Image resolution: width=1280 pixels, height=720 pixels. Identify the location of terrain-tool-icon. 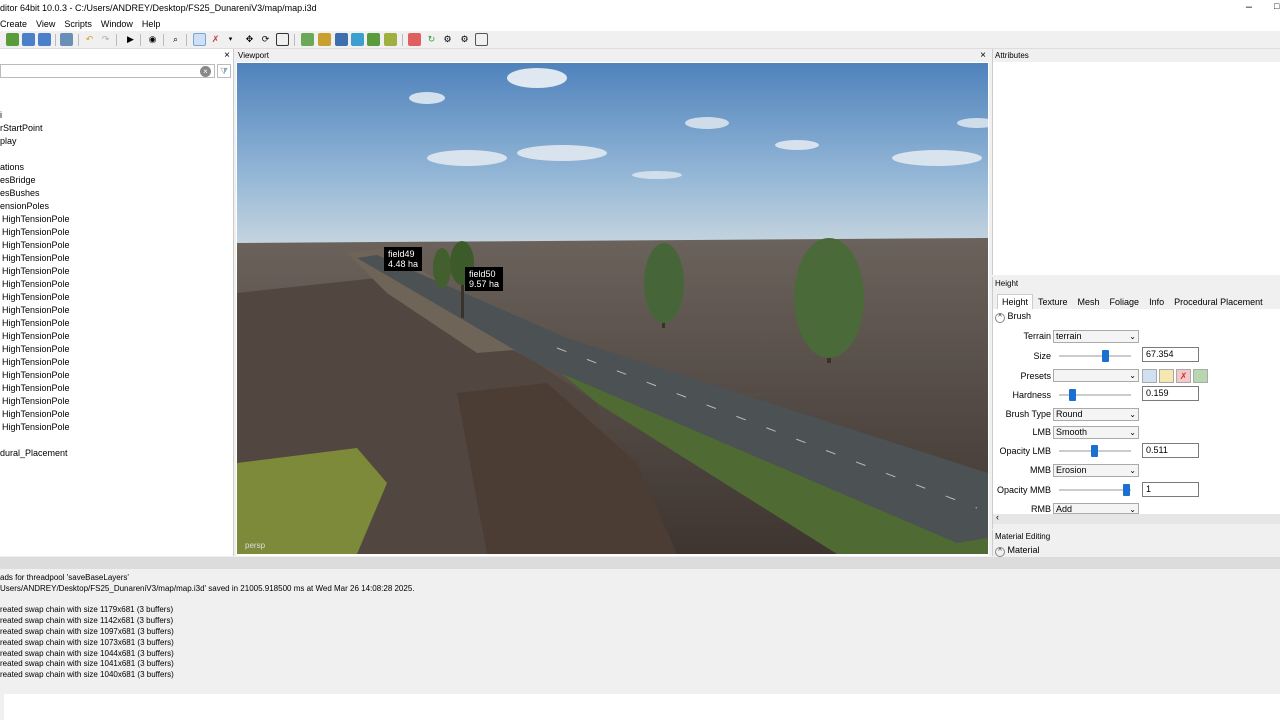
(307, 39).